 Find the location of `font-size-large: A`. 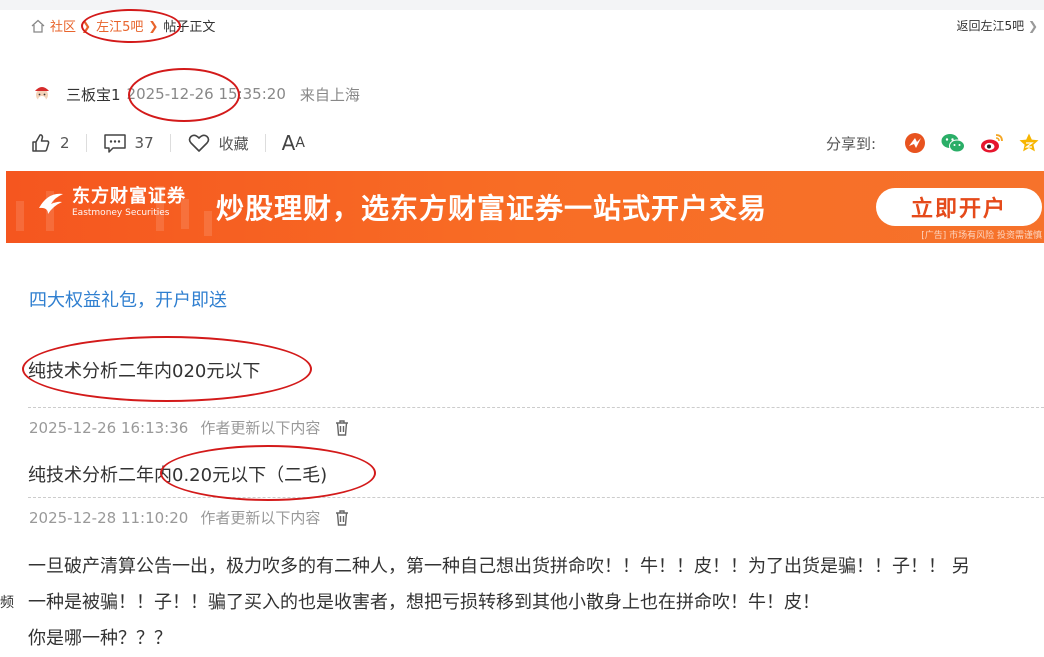

font-size-large: A is located at coordinates (288, 143).